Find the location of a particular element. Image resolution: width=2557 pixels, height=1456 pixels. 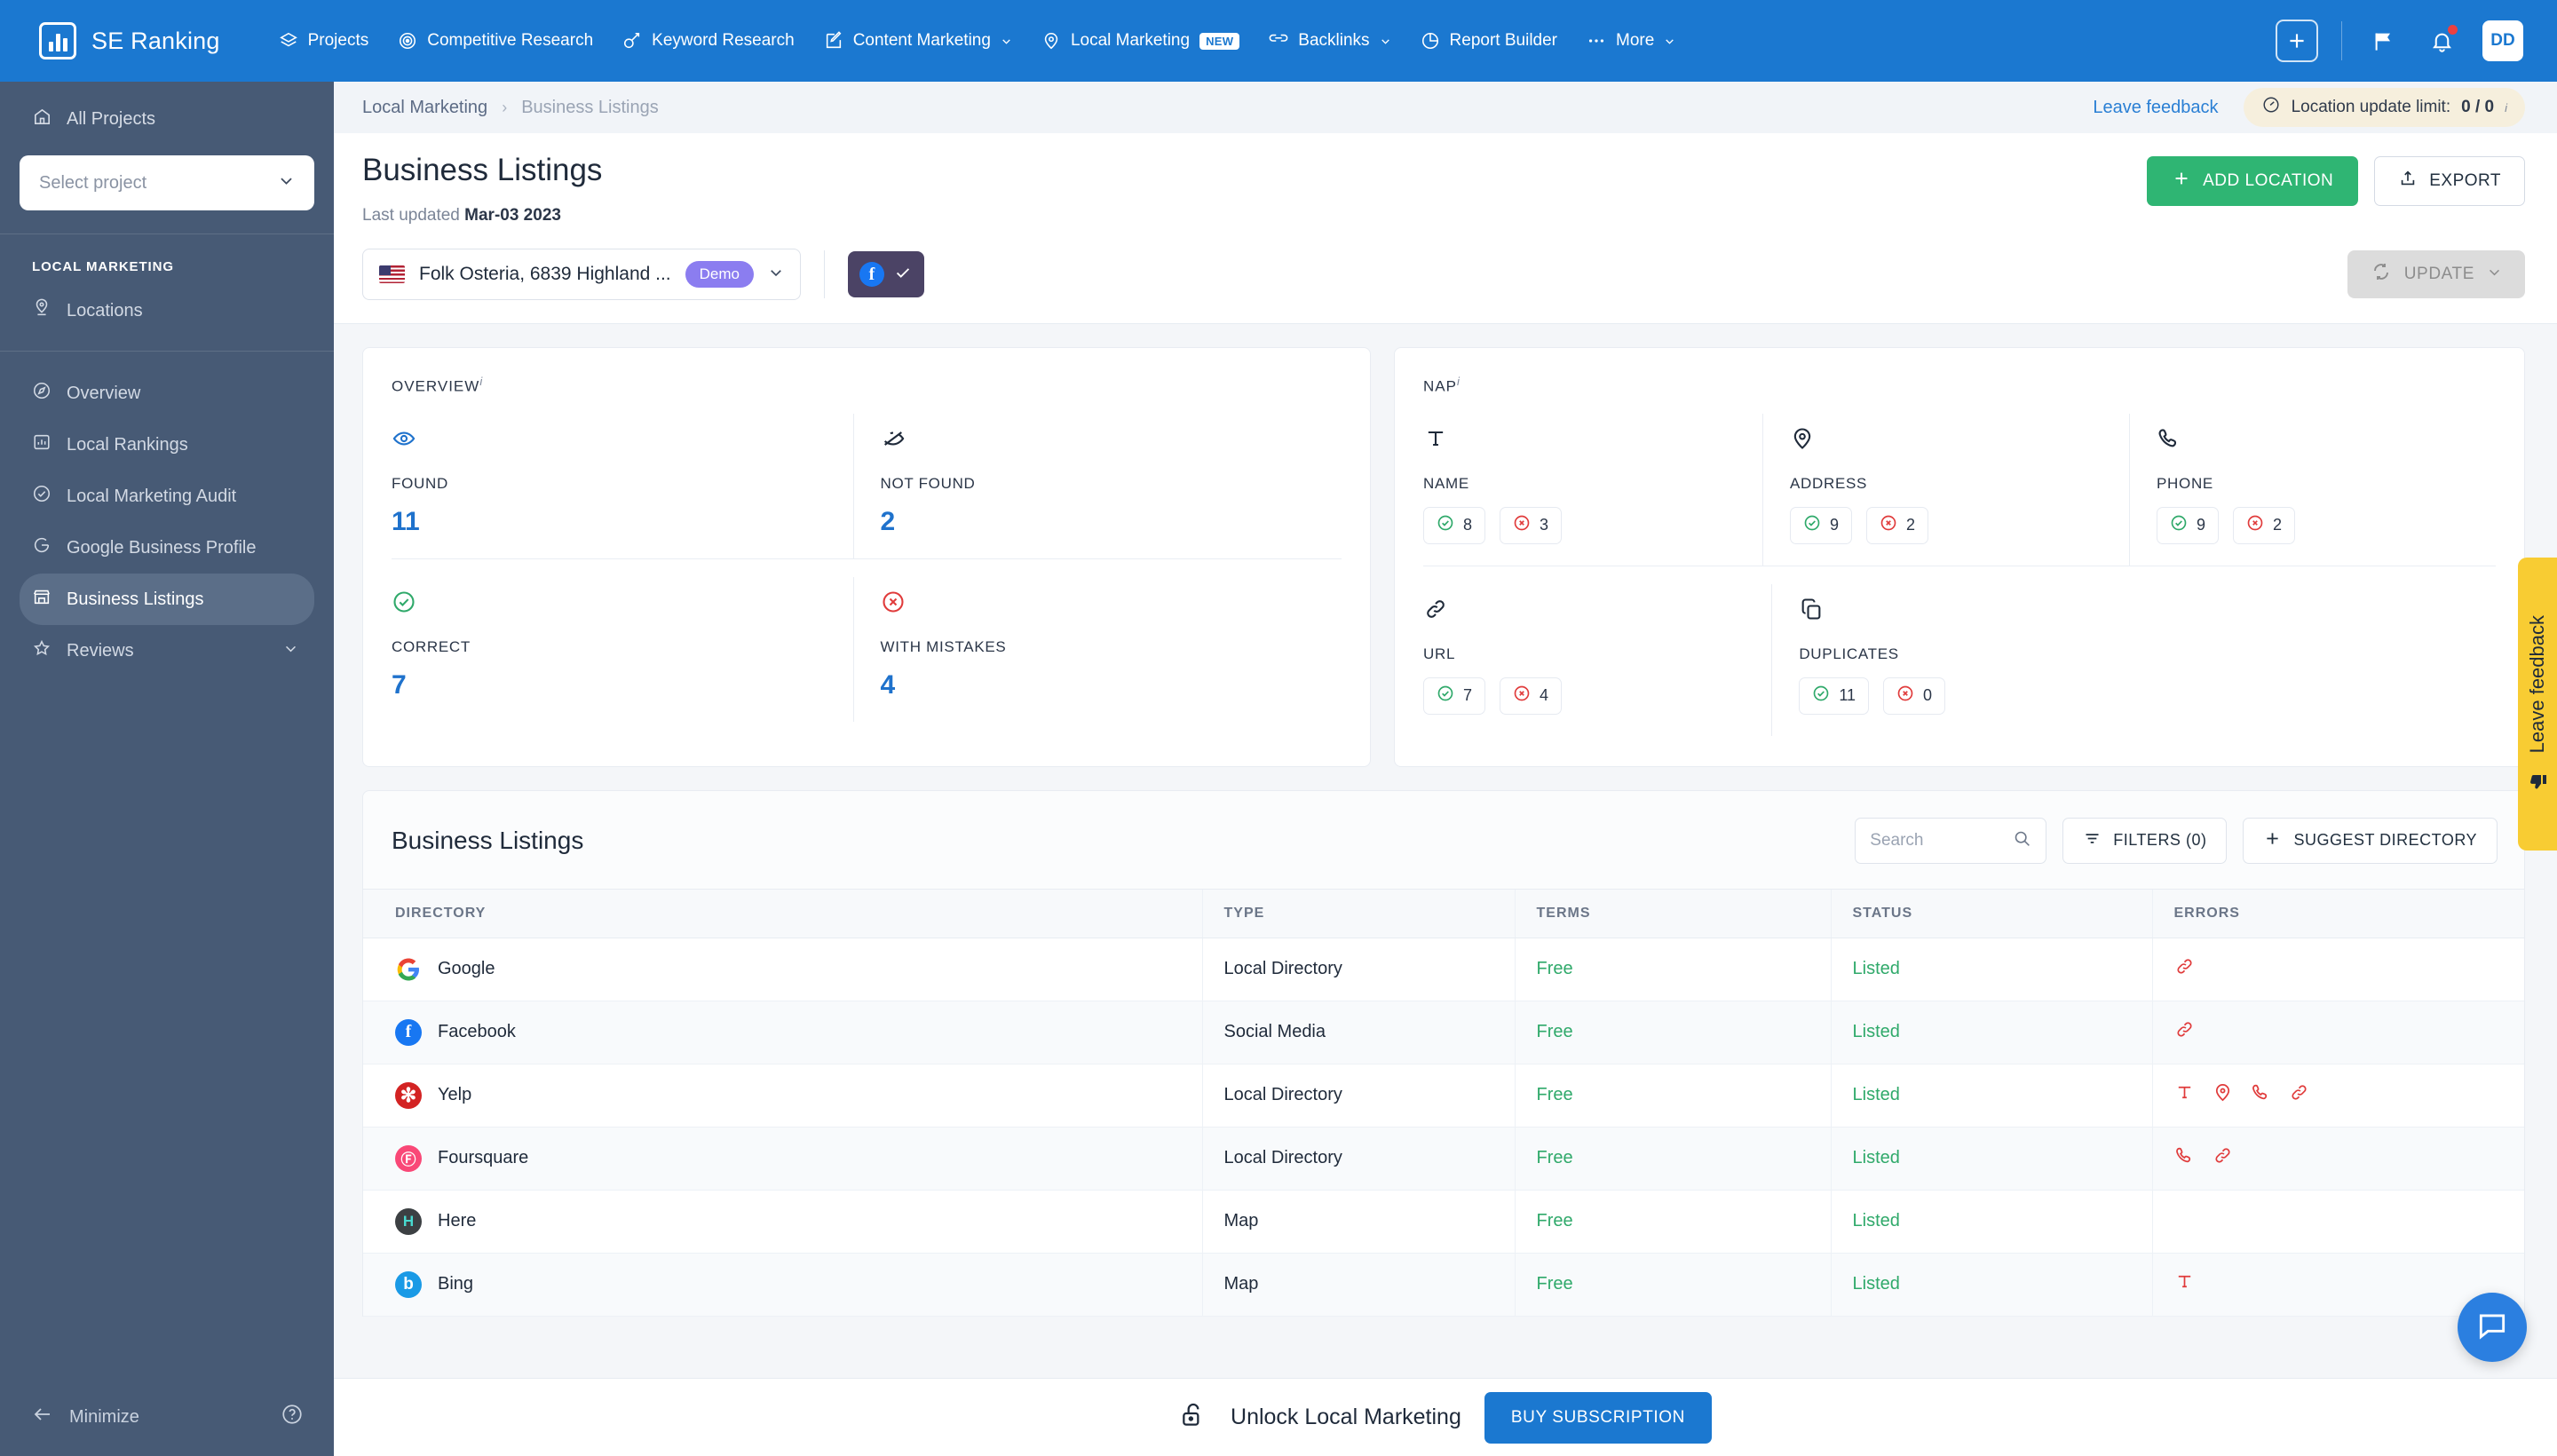

thumbs-up-icon is located at coordinates (2537, 782).